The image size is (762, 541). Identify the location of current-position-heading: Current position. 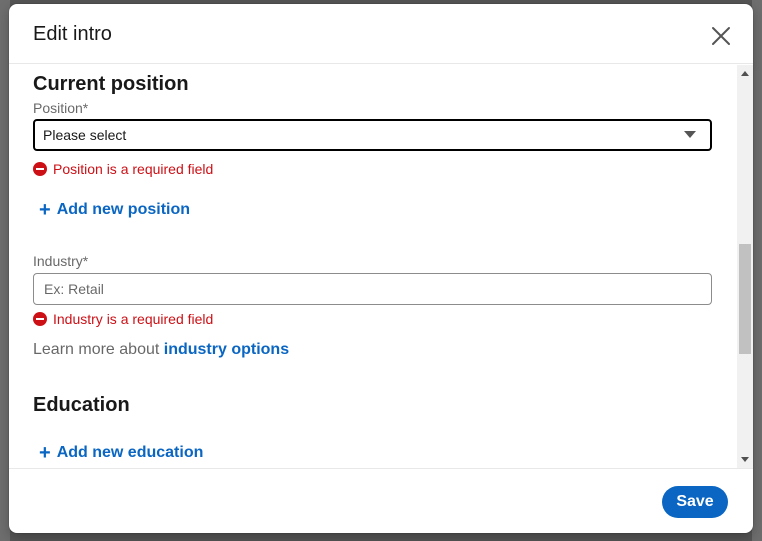
(111, 84).